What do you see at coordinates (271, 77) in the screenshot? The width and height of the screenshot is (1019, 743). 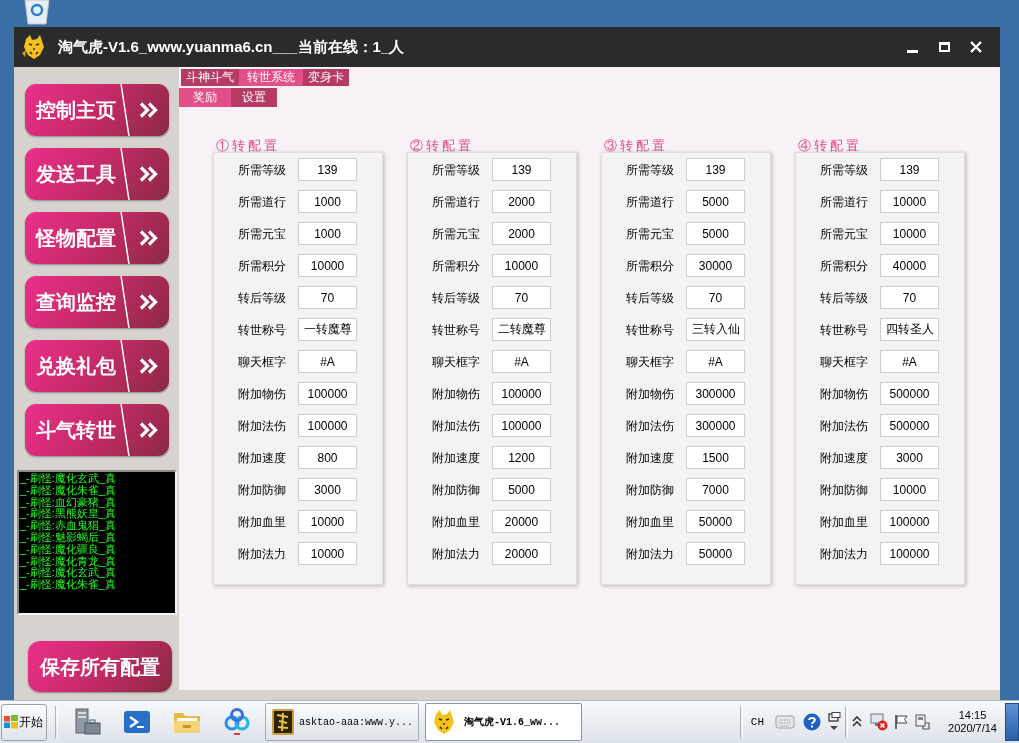 I see `tab: 转世系统` at bounding box center [271, 77].